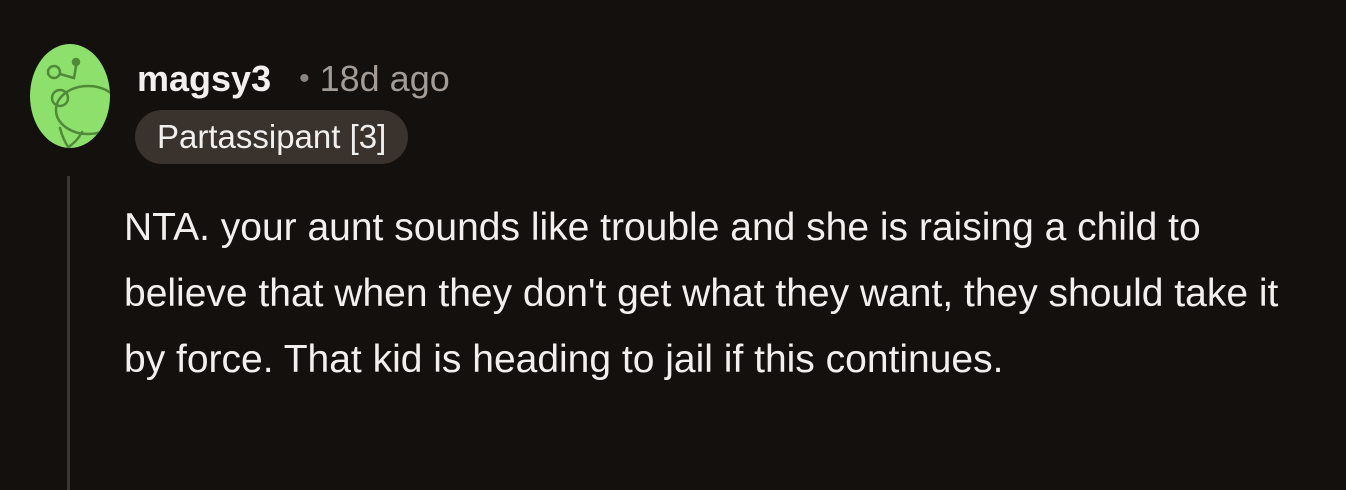 The height and width of the screenshot is (490, 1346). What do you see at coordinates (272, 137) in the screenshot?
I see `user-flair: Partassipant [3]` at bounding box center [272, 137].